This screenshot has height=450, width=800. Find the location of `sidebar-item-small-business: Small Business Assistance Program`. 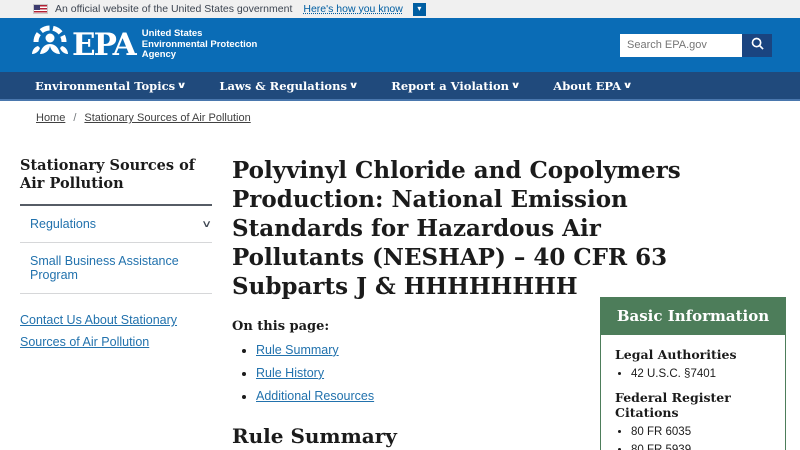

sidebar-item-small-business: Small Business Assistance Program is located at coordinates (116, 269).